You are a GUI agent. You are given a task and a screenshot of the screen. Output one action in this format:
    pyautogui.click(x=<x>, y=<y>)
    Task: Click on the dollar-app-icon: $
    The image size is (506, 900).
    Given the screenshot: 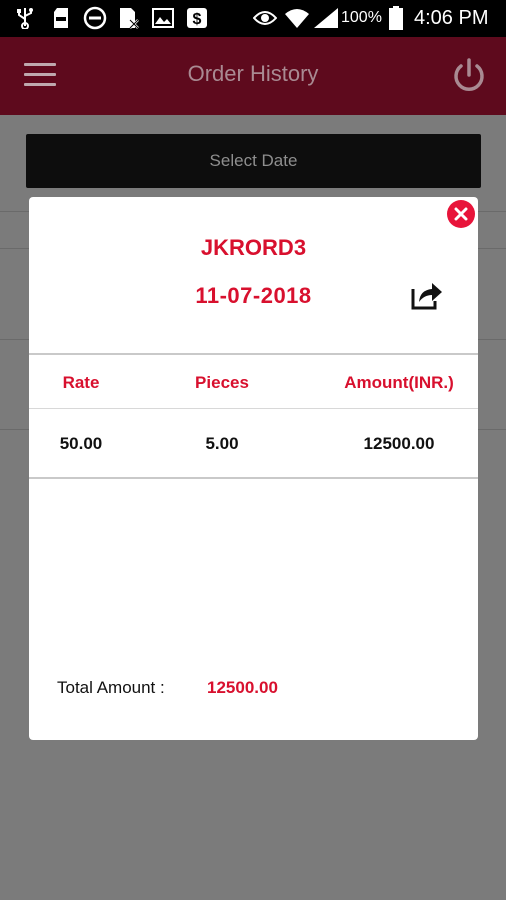 What is the action you would take?
    pyautogui.click(x=197, y=18)
    